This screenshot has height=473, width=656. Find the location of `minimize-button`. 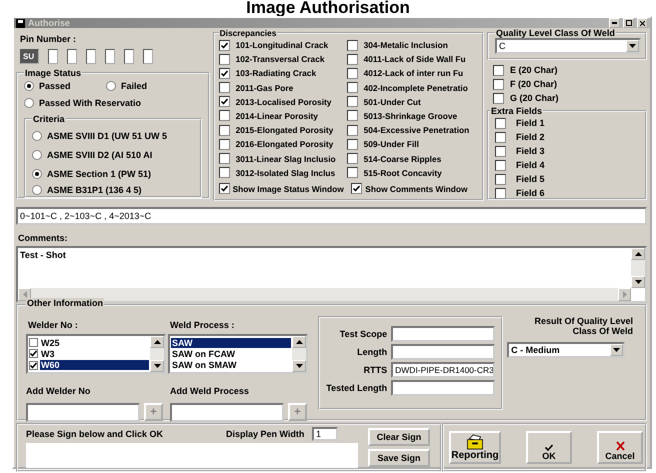

minimize-button is located at coordinates (614, 23).